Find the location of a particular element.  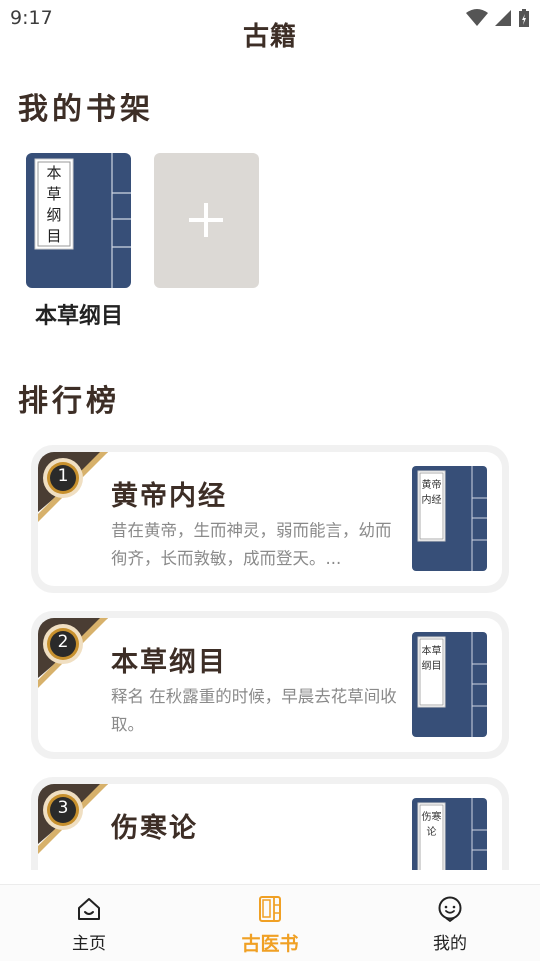

nav-label-mine: 我的 is located at coordinates (450, 944).